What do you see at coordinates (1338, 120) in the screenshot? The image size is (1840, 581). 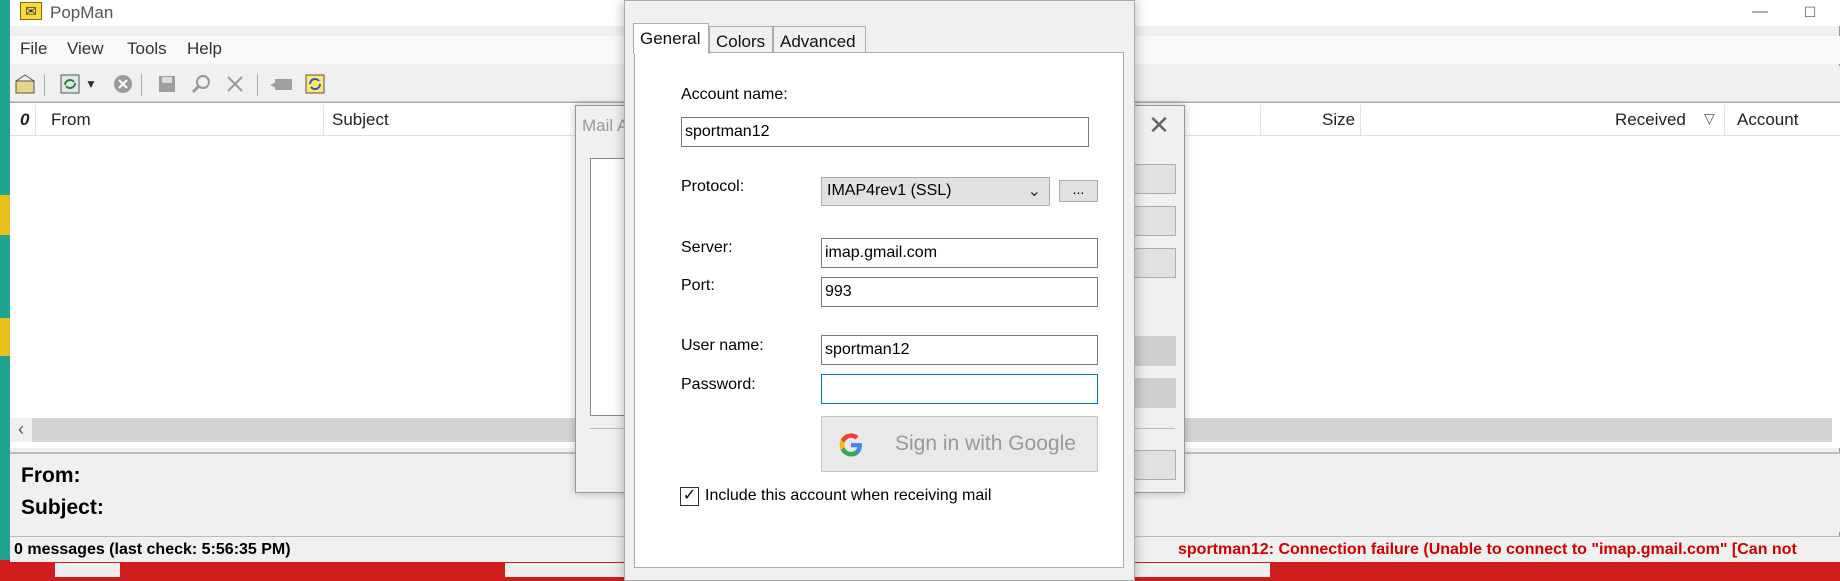 I see `size-column-header: Size` at bounding box center [1338, 120].